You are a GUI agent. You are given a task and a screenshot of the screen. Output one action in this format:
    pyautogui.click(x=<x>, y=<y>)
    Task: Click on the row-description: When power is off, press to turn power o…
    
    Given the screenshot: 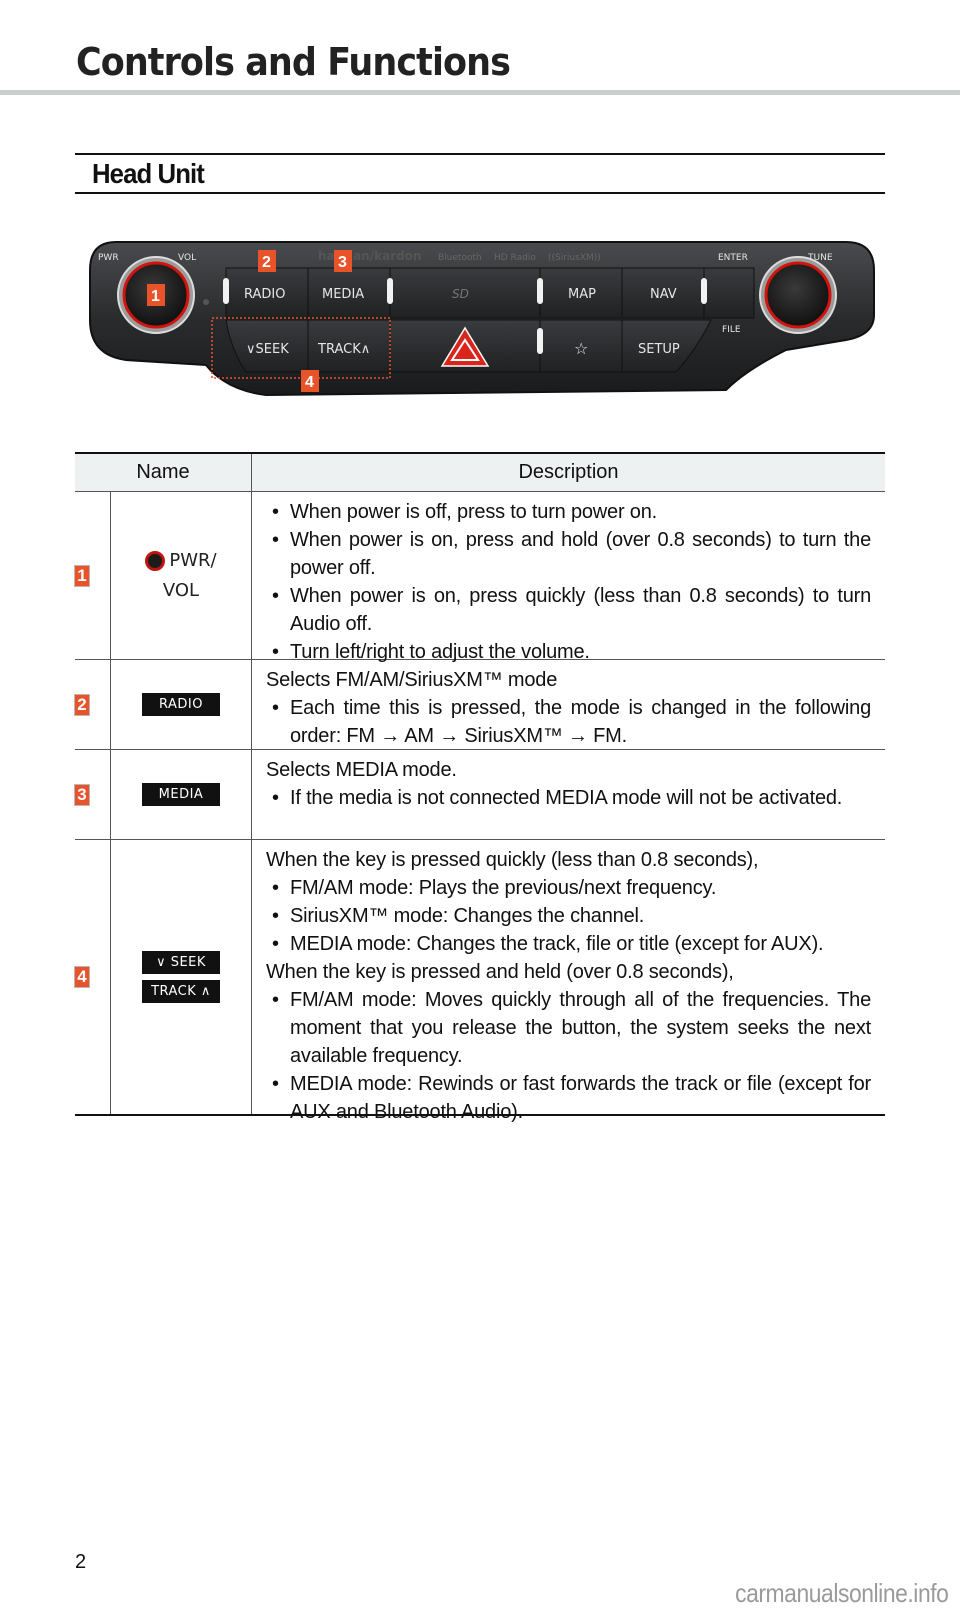 What is the action you would take?
    pyautogui.click(x=568, y=579)
    